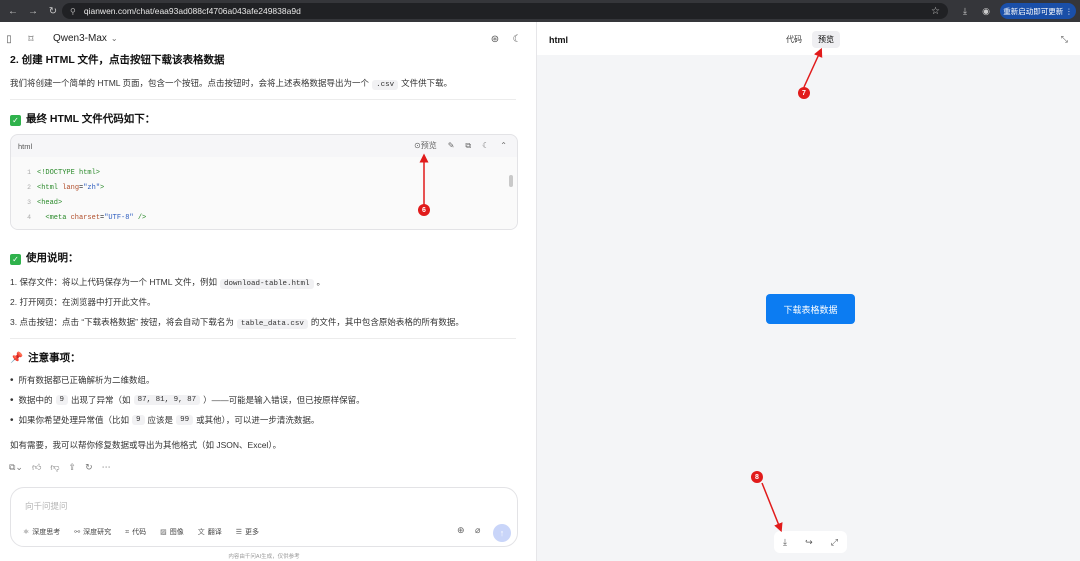 The width and height of the screenshot is (1080, 561). Describe the element at coordinates (502, 533) in the screenshot. I see `send-button: ↑` at that location.